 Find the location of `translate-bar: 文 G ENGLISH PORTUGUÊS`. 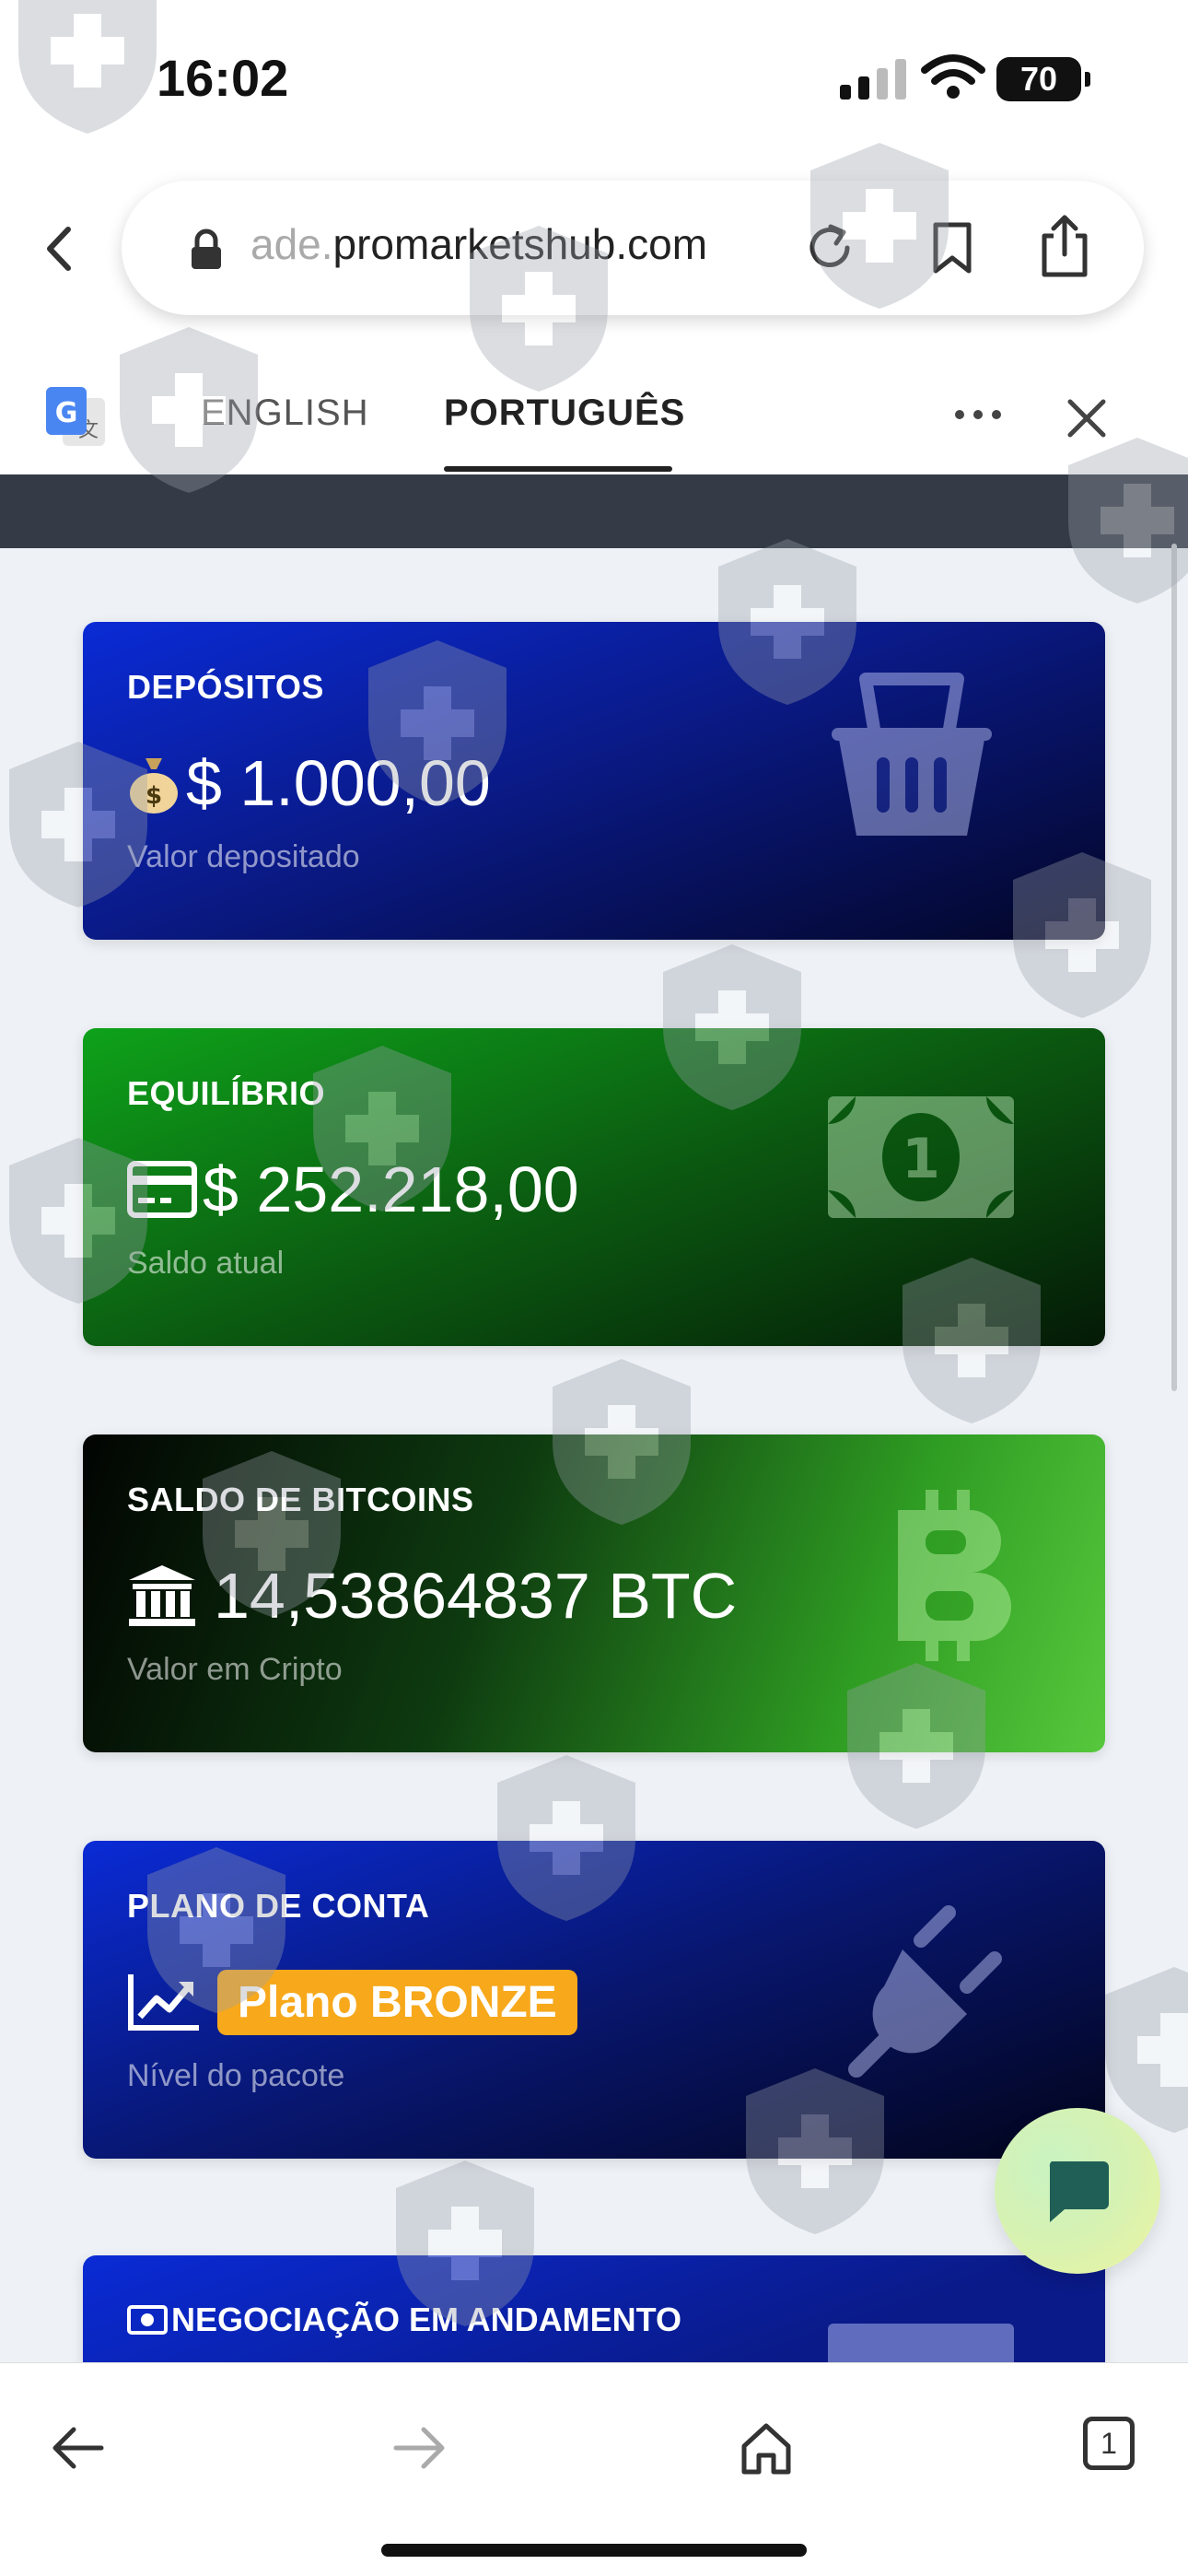

translate-bar: 文 G ENGLISH PORTUGUÊS is located at coordinates (594, 416).